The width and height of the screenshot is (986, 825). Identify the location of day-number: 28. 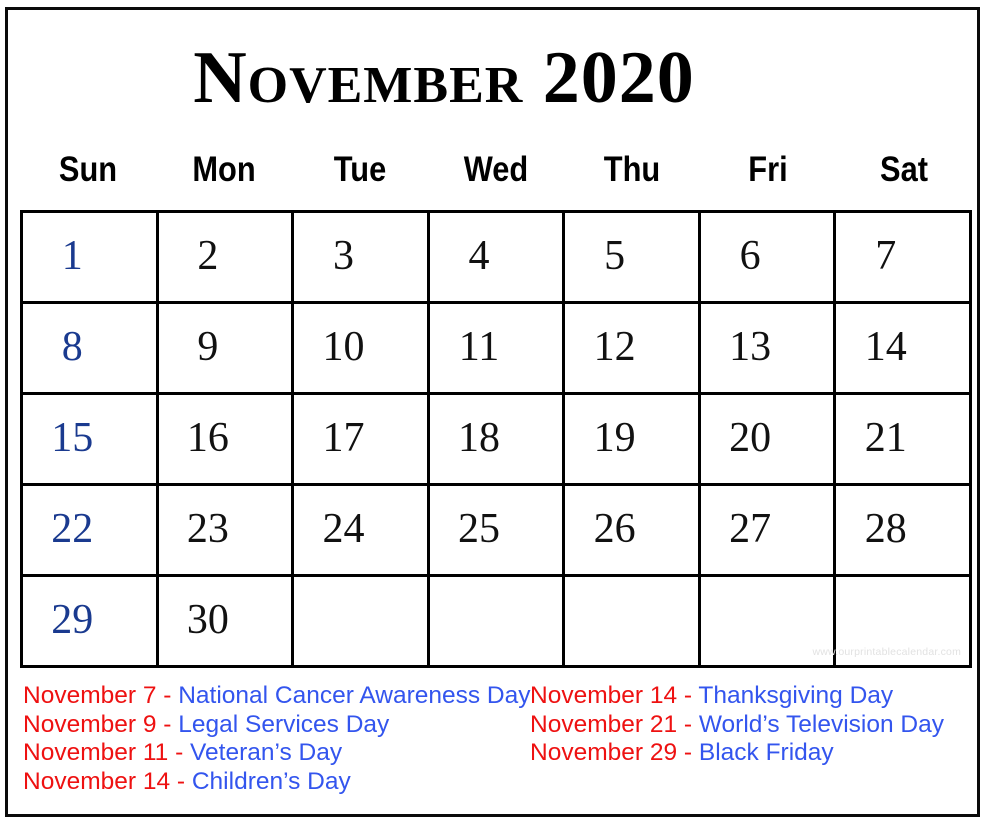
(885, 529).